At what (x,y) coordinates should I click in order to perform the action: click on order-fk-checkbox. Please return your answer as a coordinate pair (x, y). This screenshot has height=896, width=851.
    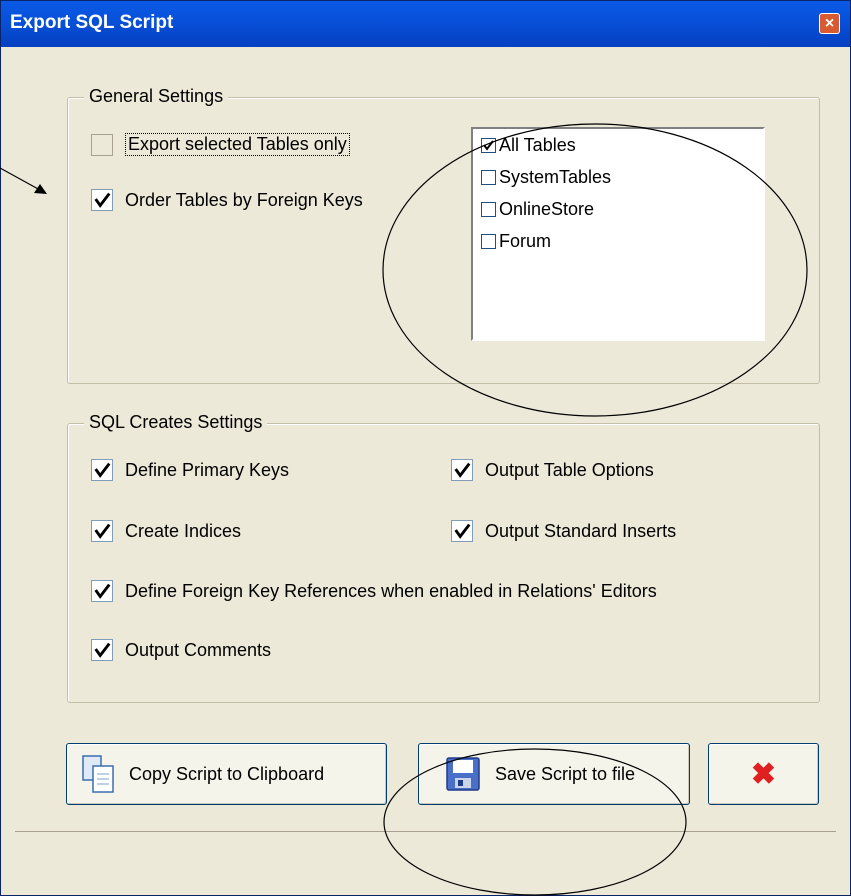
    Looking at the image, I should click on (102, 200).